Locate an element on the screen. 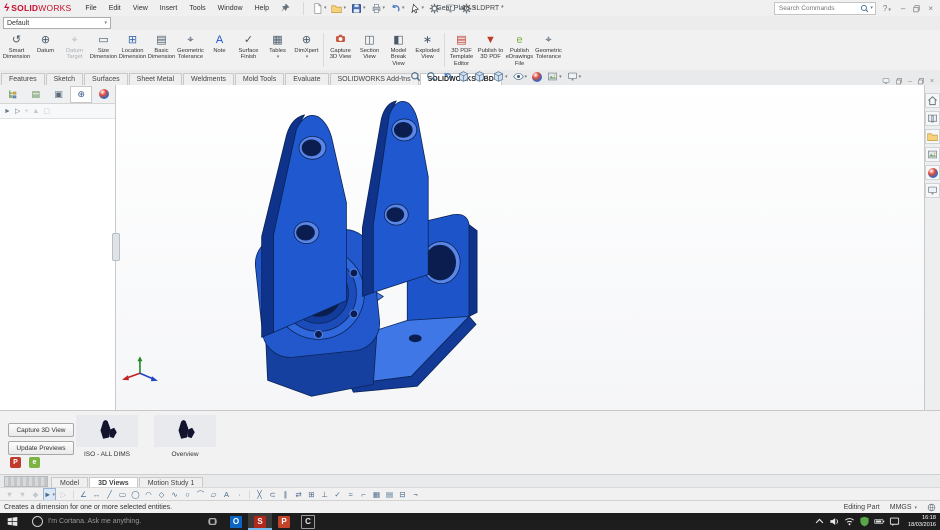 This screenshot has width=940, height=530. undo-button: ▾ is located at coordinates (397, 8).